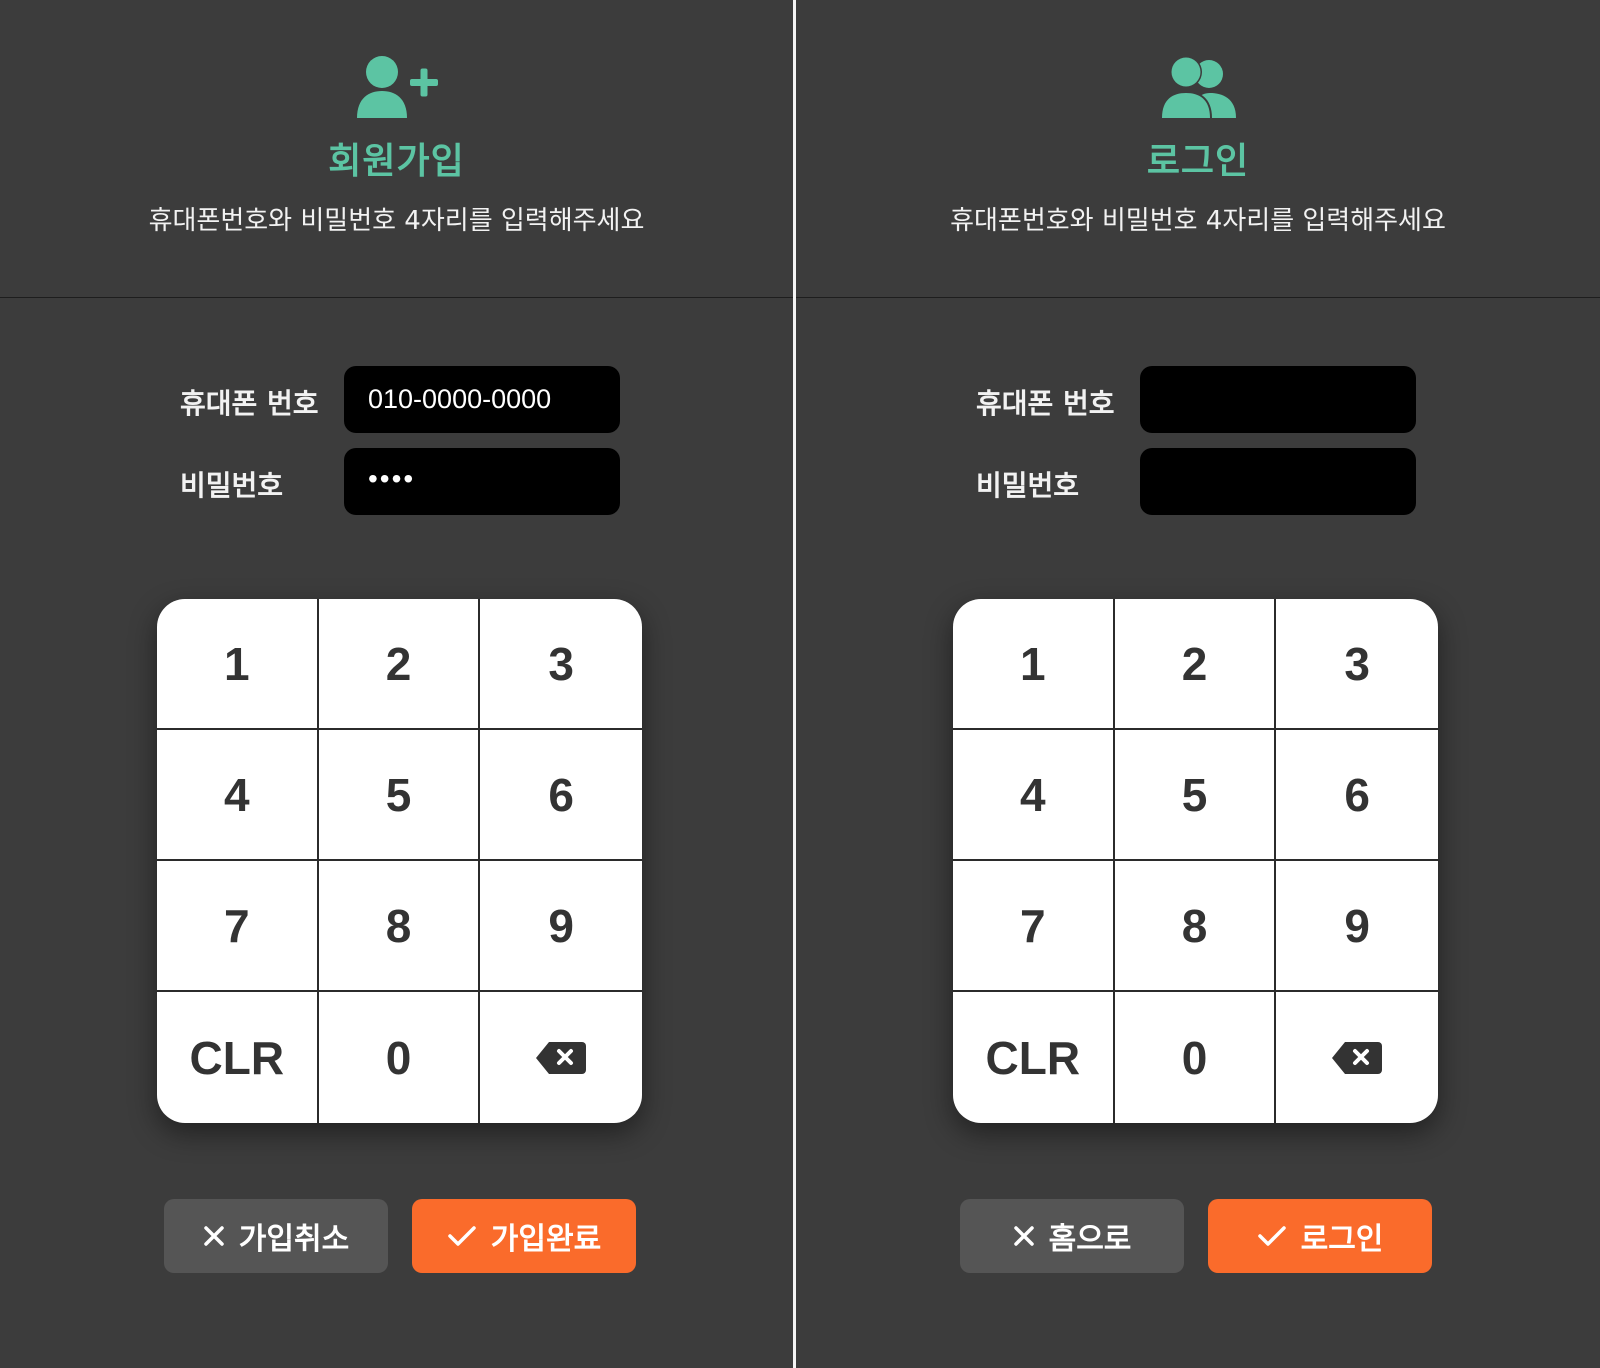 The width and height of the screenshot is (1600, 1368). I want to click on password-input, so click(1278, 481).